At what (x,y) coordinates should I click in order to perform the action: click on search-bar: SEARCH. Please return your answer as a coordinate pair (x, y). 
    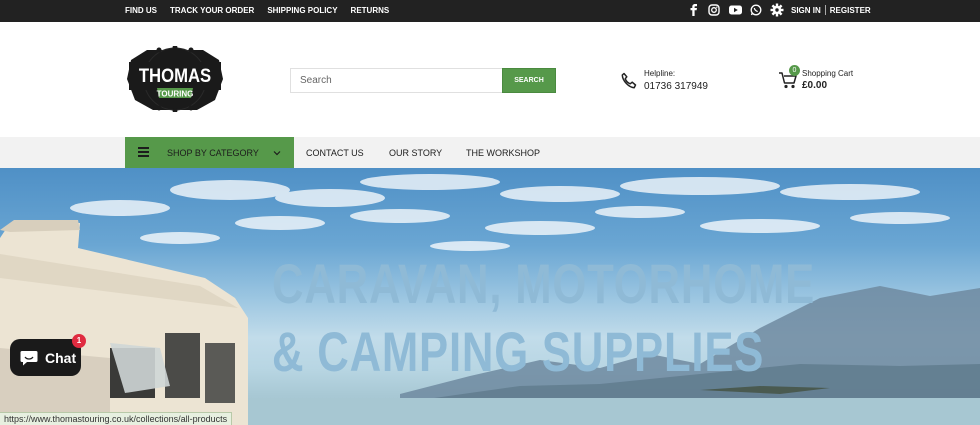
    Looking at the image, I should click on (423, 80).